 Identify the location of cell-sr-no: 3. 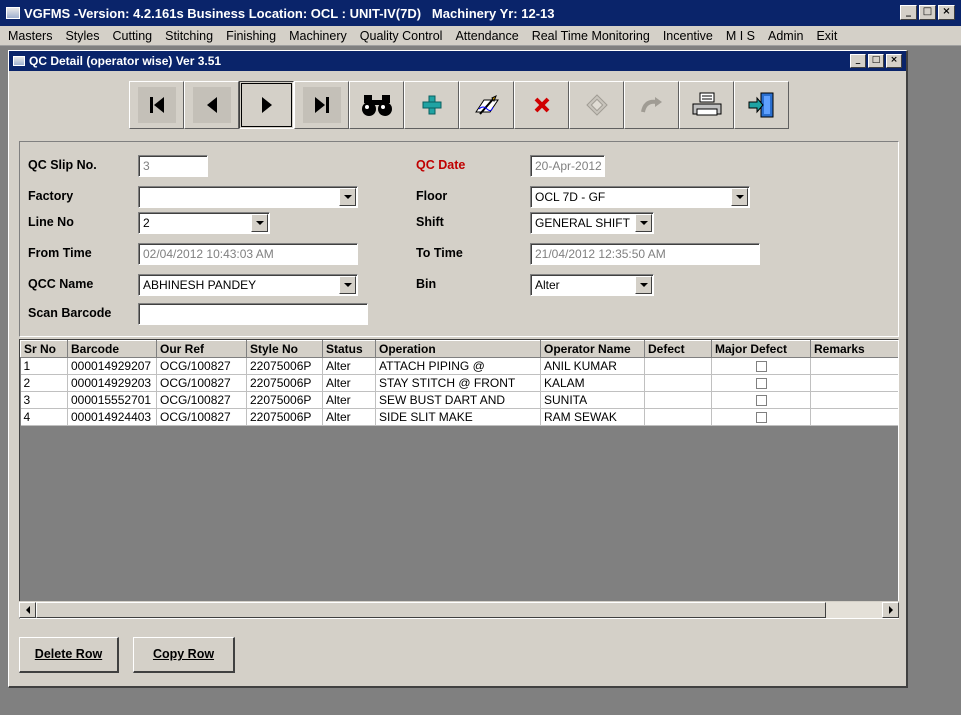
(44, 400).